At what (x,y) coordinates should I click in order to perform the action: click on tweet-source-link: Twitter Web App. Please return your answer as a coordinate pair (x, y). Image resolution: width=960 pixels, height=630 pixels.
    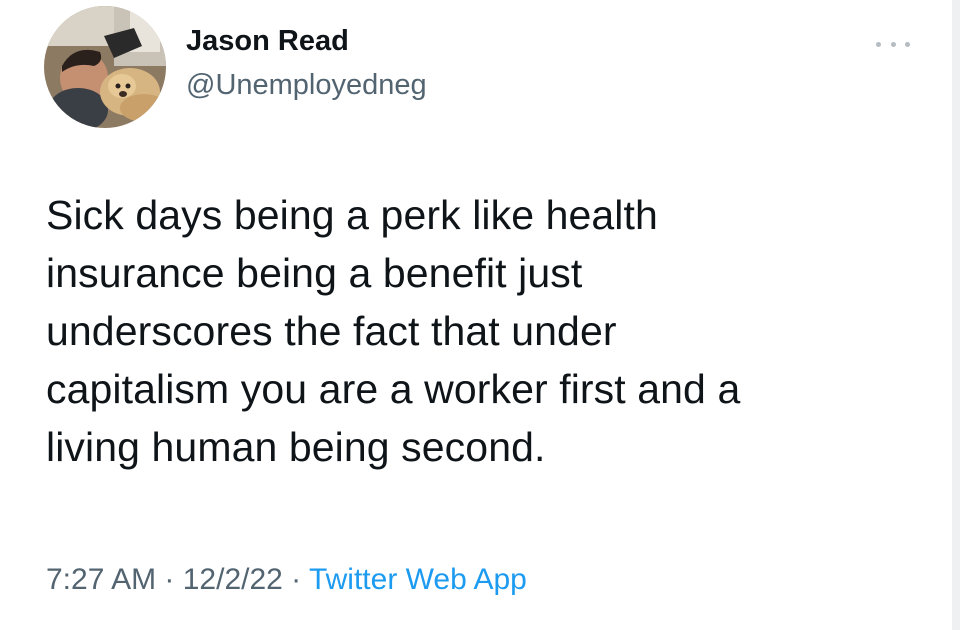
    Looking at the image, I should click on (418, 579).